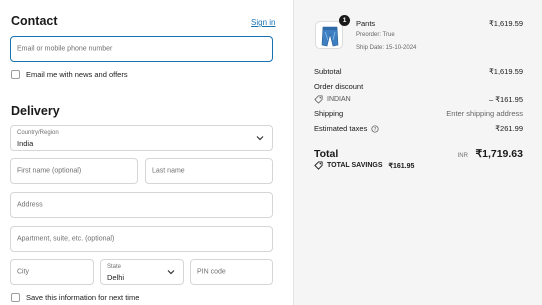  Describe the element at coordinates (509, 128) in the screenshot. I see `taxes-value: ₹261.99` at that location.